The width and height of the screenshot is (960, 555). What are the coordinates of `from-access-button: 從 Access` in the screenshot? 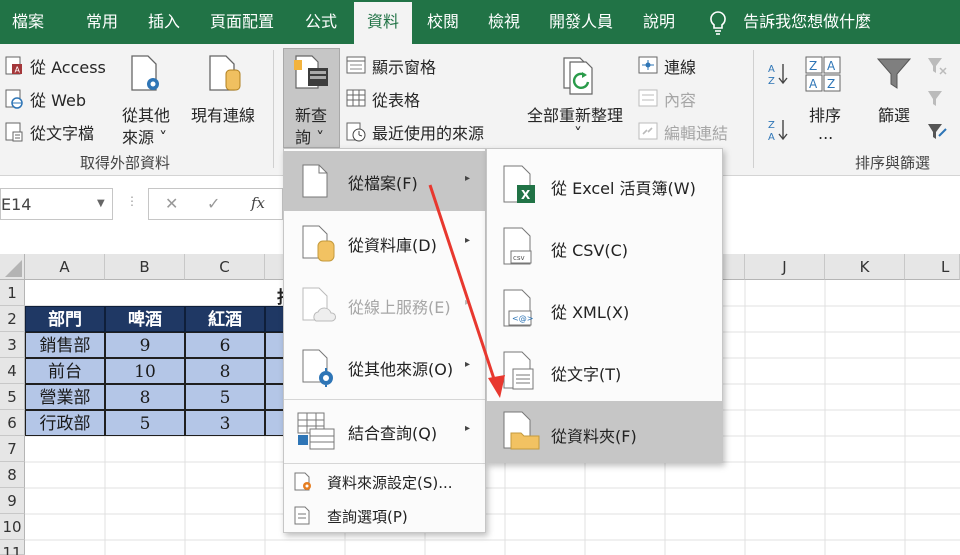 It's located at (68, 66).